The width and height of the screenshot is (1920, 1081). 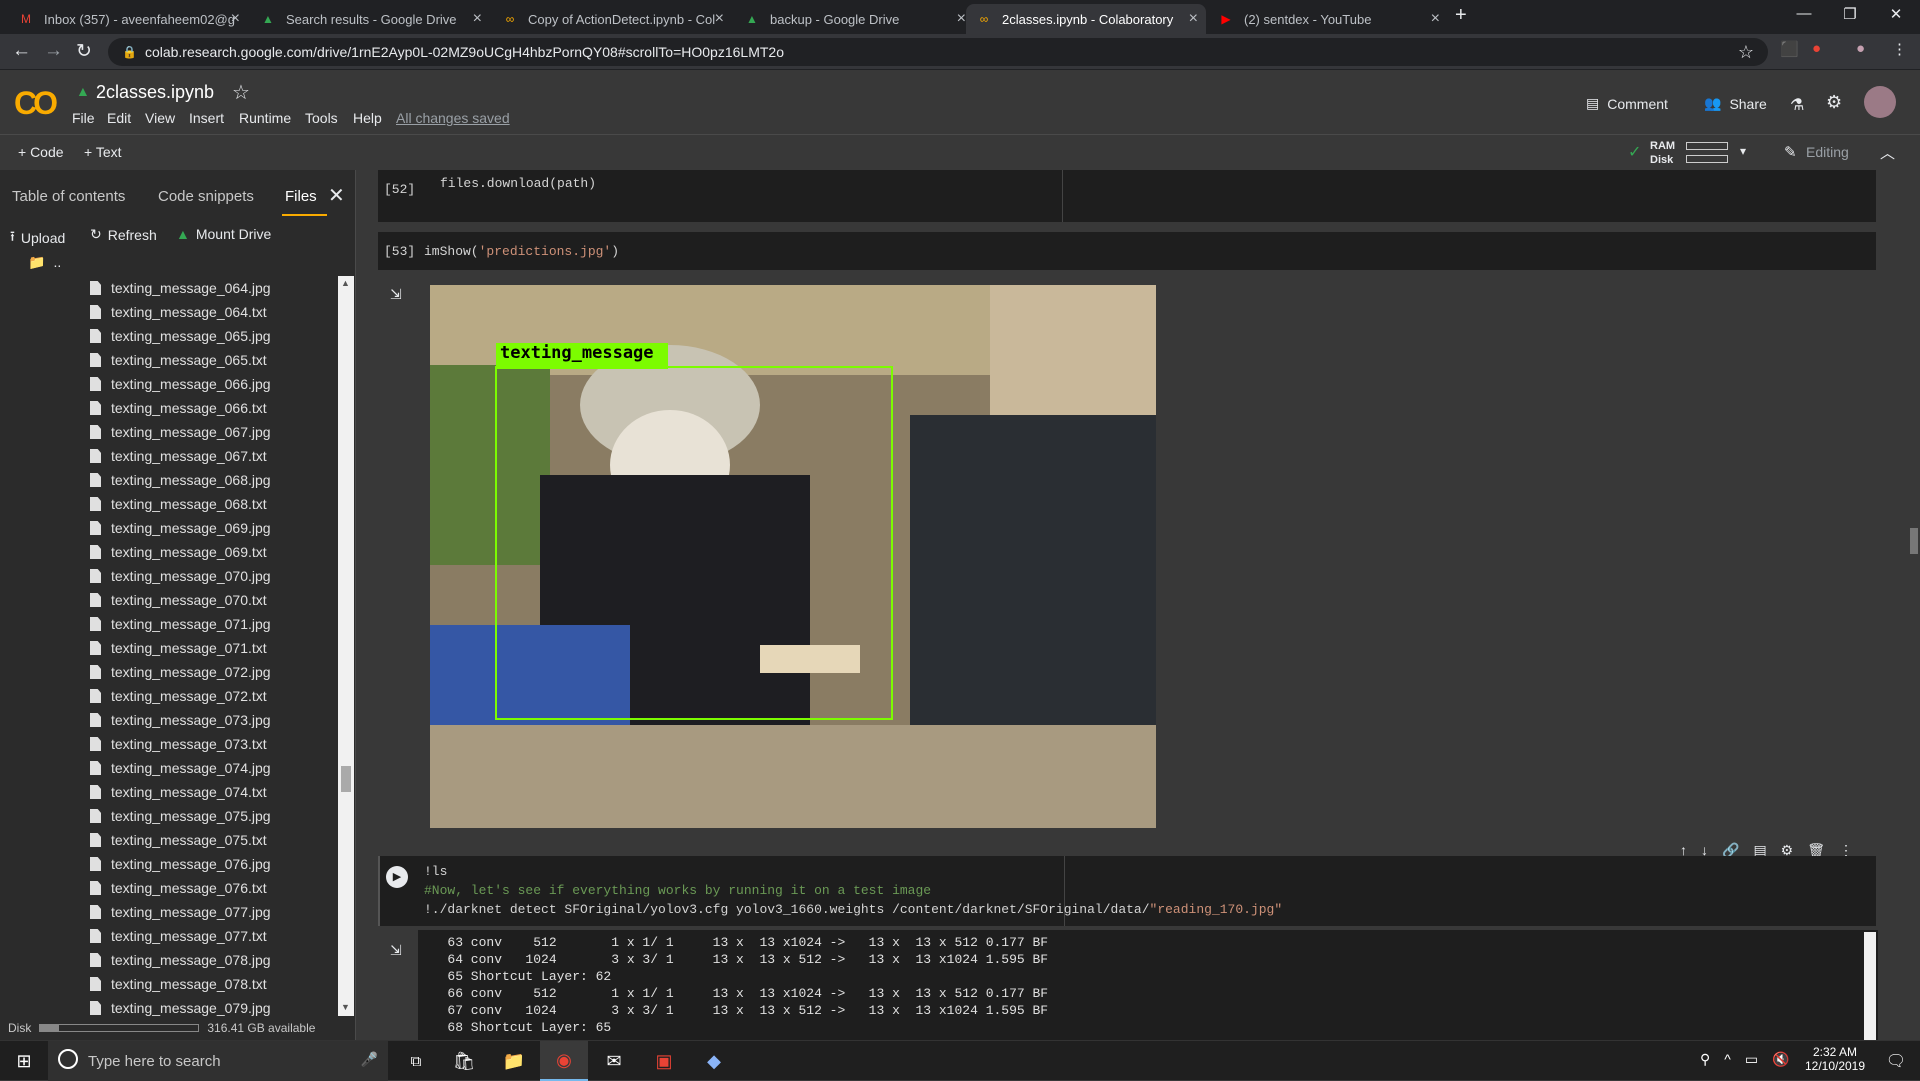 I want to click on parent-folder: 📁 .., so click(x=44, y=262).